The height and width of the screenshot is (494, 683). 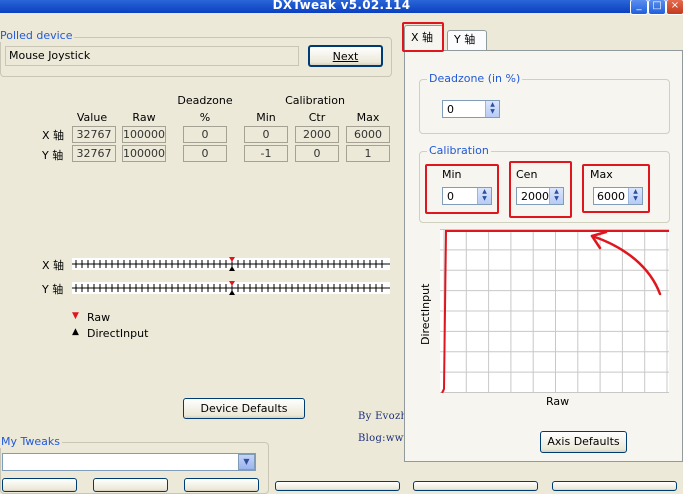 I want to click on value-header: Value, so click(x=92, y=117).